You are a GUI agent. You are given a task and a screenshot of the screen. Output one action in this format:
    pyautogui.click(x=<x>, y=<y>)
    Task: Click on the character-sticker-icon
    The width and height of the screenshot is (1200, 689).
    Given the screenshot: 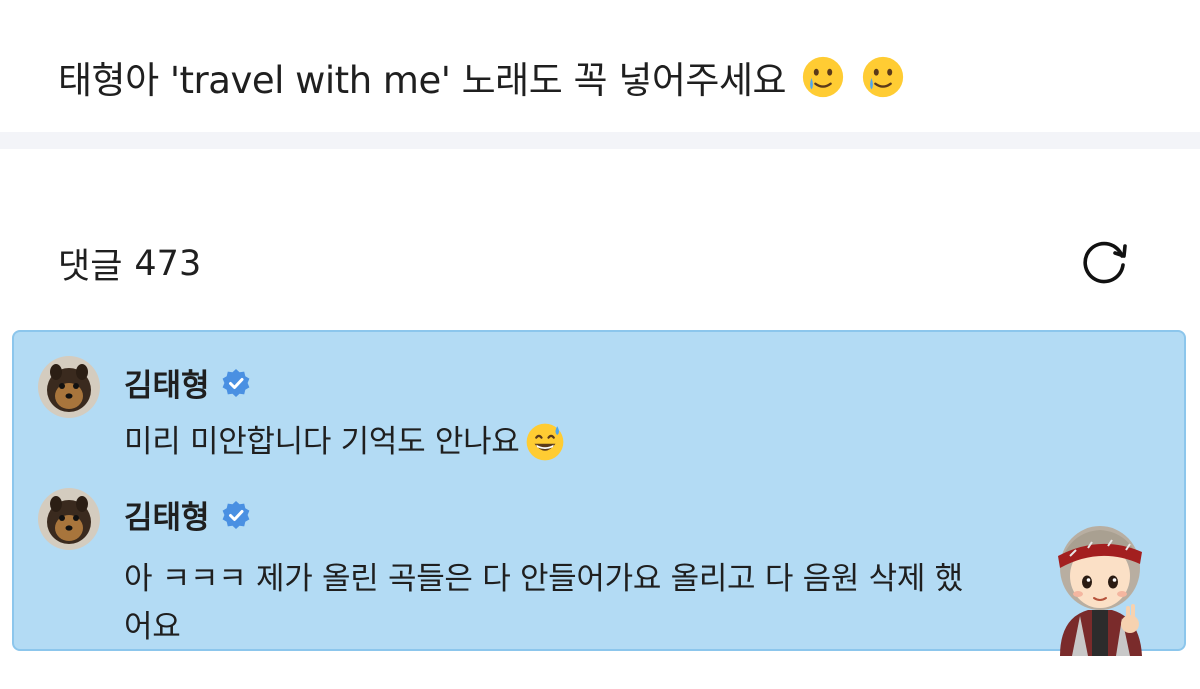 What is the action you would take?
    pyautogui.click(x=1100, y=591)
    